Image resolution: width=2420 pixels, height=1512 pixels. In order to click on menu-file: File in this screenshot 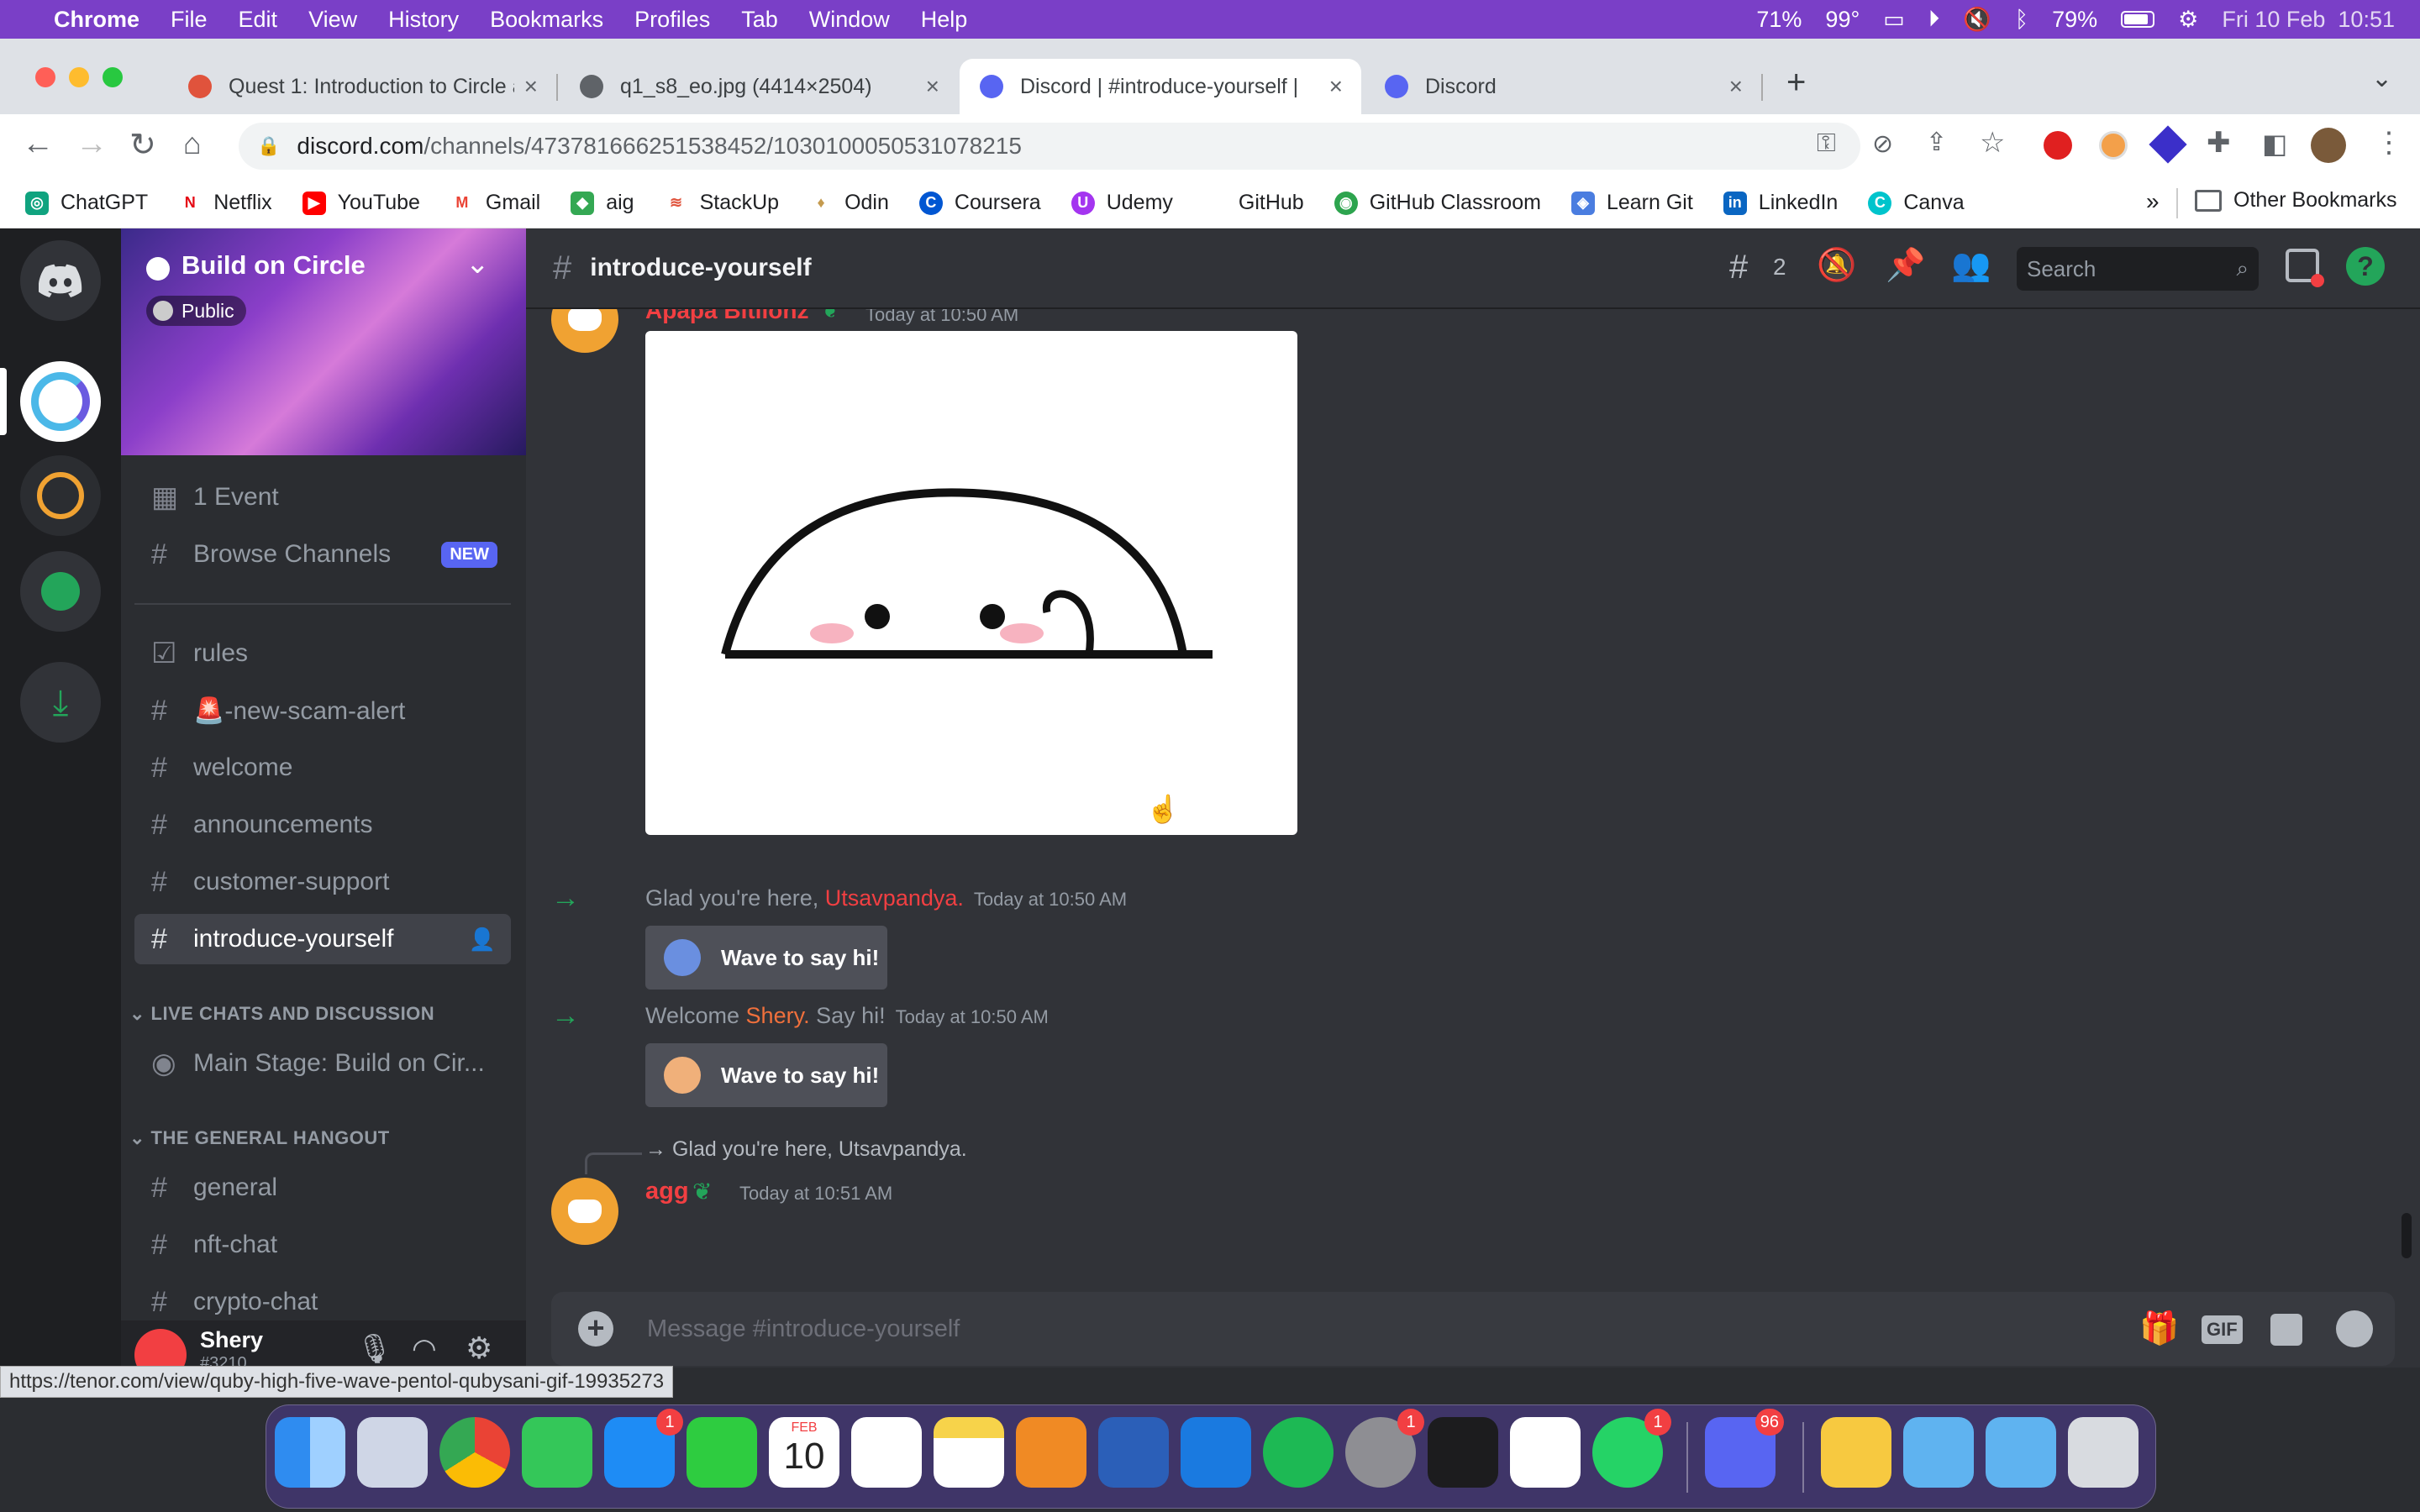, I will do `click(189, 20)`.